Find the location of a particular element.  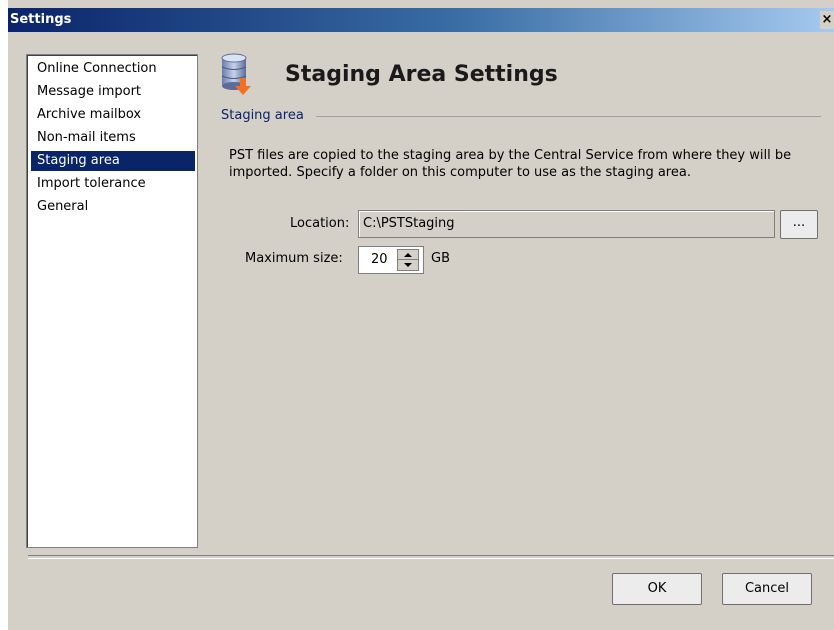

max-size-value: 20 is located at coordinates (379, 259).